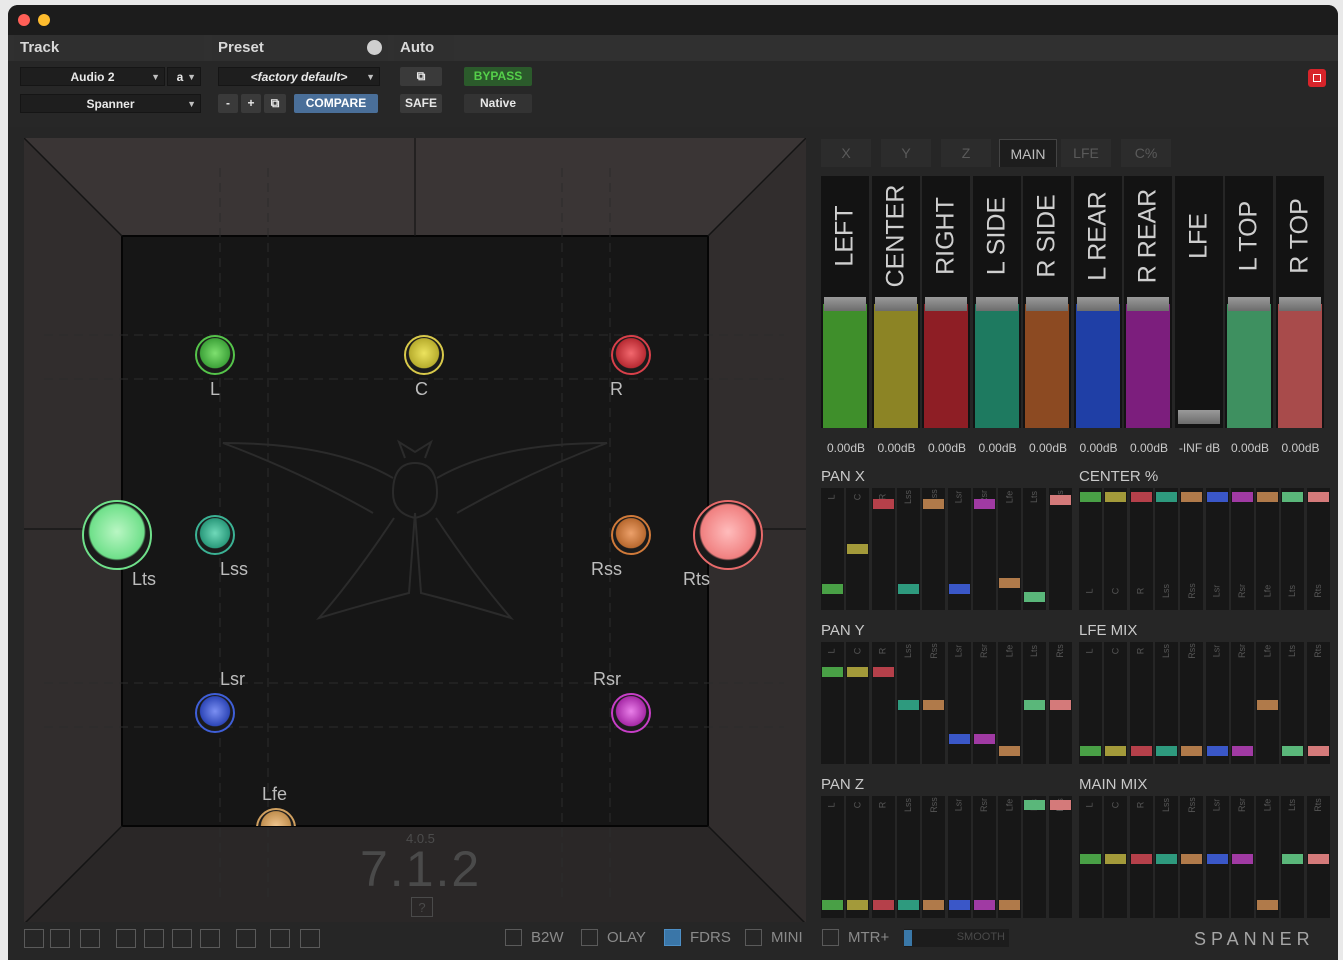 The width and height of the screenshot is (1343, 960). What do you see at coordinates (299, 76) in the screenshot?
I see `preset-select: <factory default> ▼` at bounding box center [299, 76].